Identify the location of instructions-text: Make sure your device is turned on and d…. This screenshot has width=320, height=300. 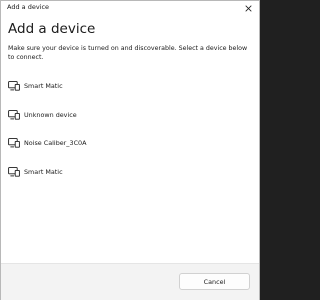
(128, 53).